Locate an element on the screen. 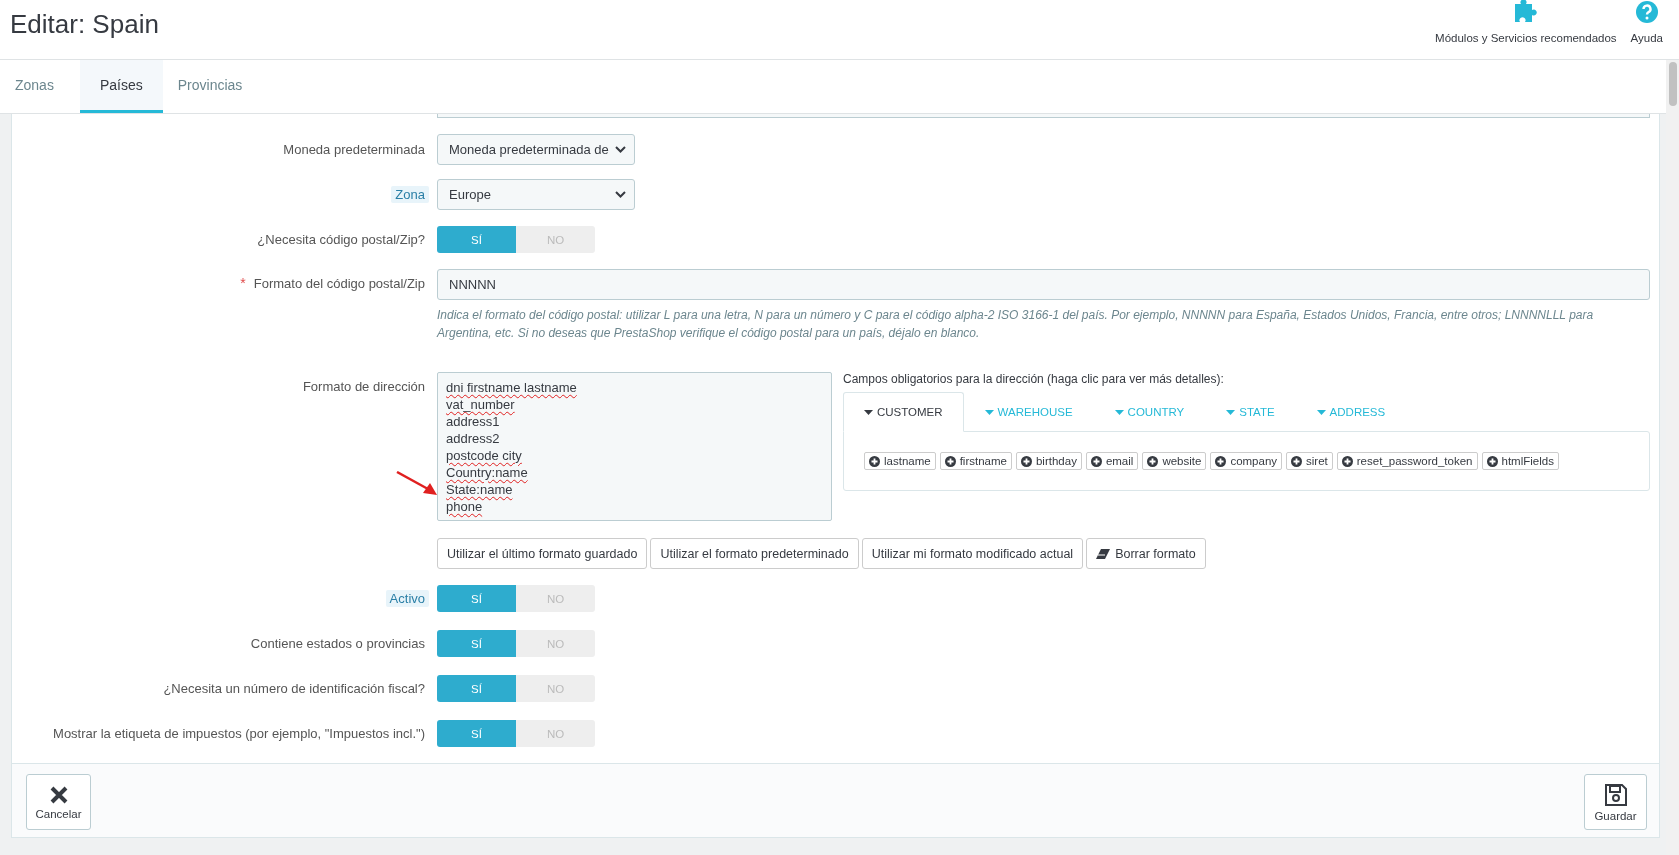 The width and height of the screenshot is (1679, 855). format-line: Country:name is located at coordinates (487, 472).